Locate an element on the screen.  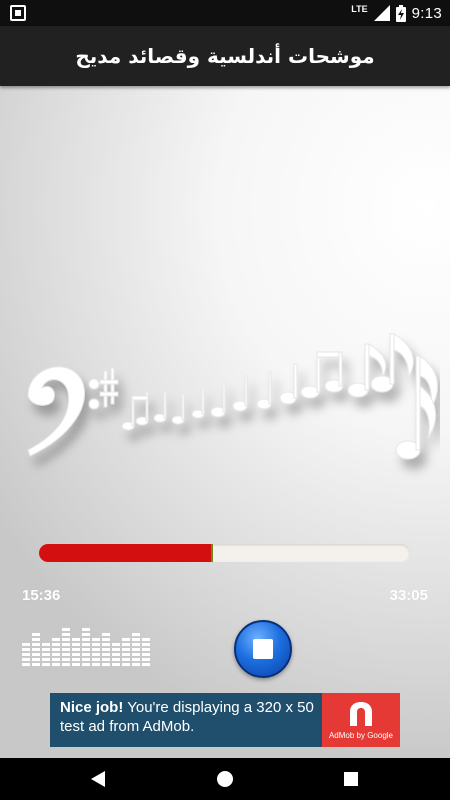
back-icon is located at coordinates (98, 779).